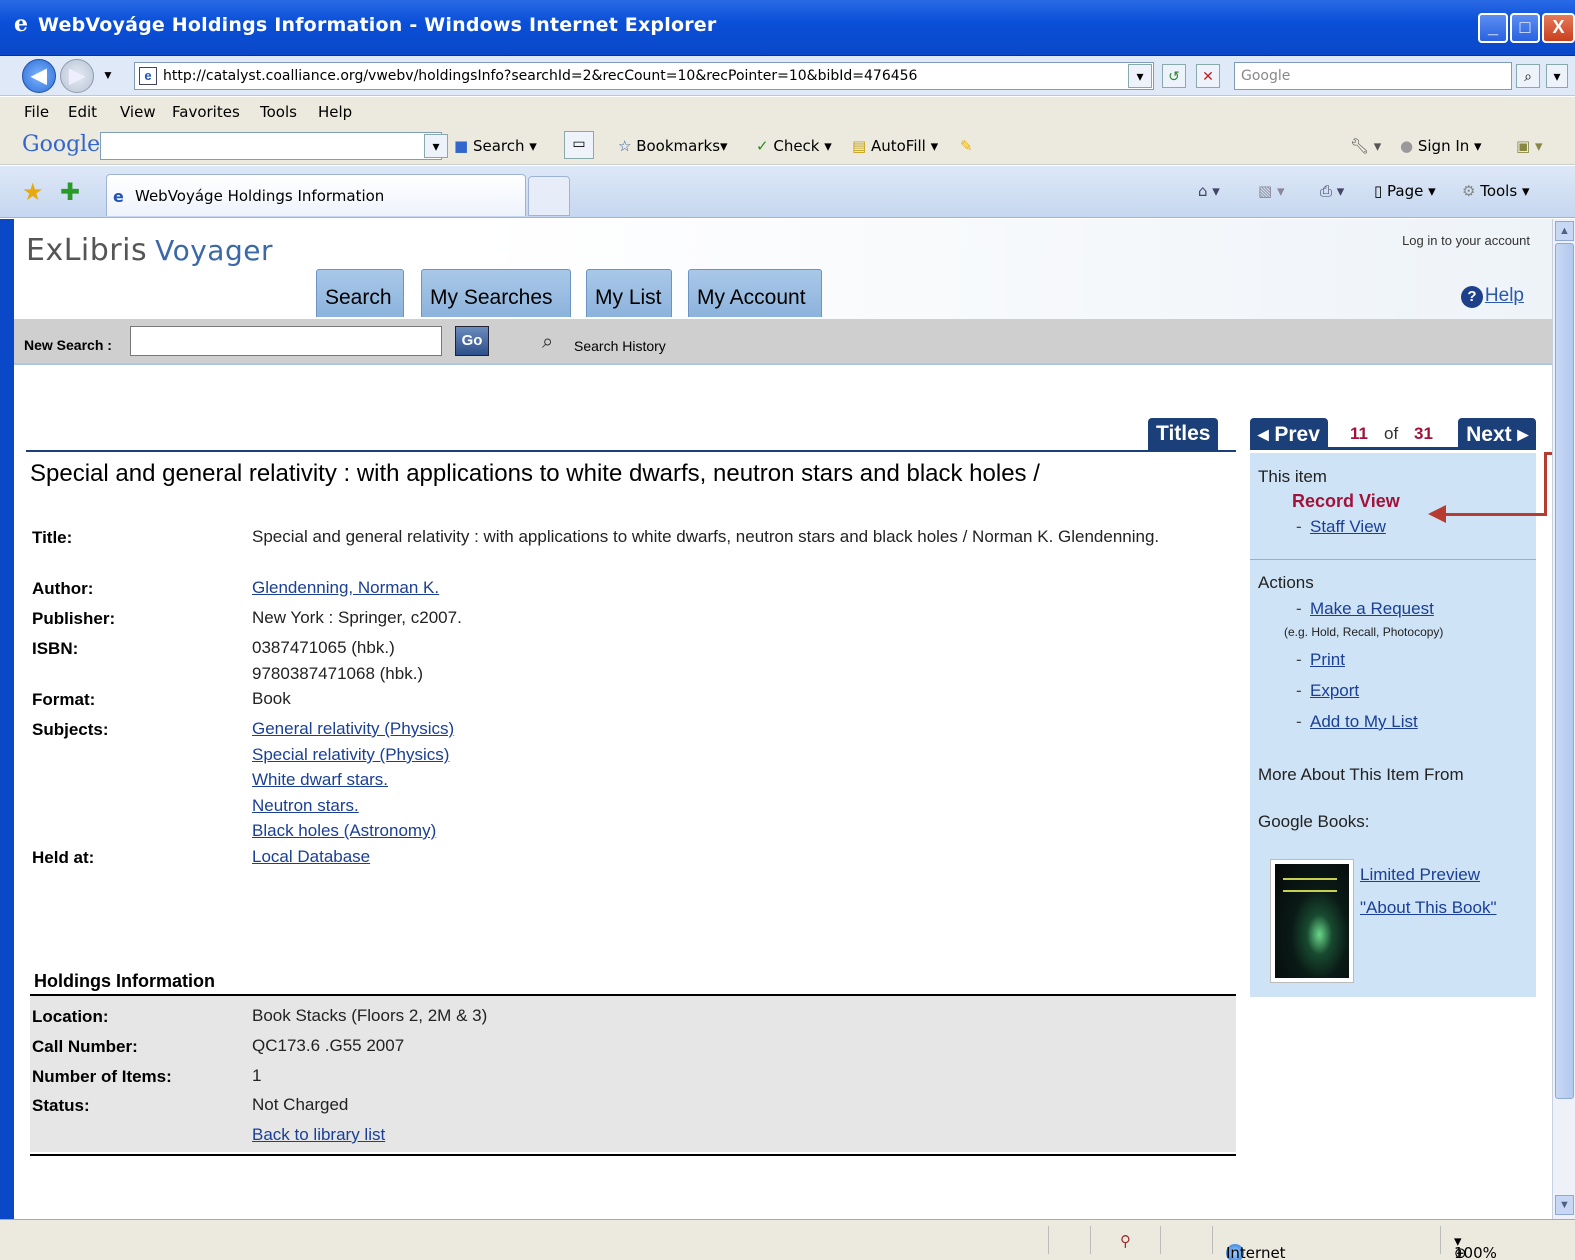  What do you see at coordinates (1140, 76) in the screenshot?
I see `address-dropdown-button: ▾` at bounding box center [1140, 76].